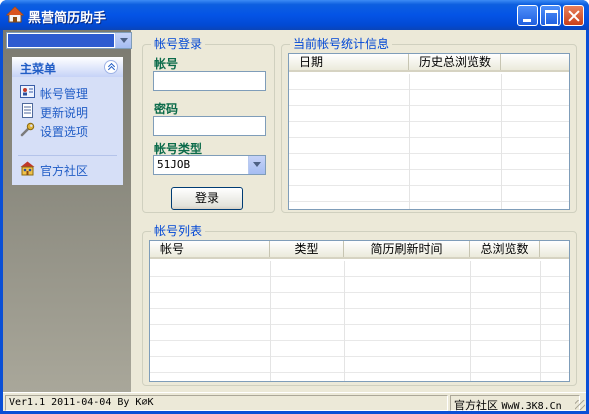 The image size is (589, 414). I want to click on status-bar: Ver1.1 2011-04-04 By K∅K 官方社区 WwW.3K8.Cn, so click(294, 402).